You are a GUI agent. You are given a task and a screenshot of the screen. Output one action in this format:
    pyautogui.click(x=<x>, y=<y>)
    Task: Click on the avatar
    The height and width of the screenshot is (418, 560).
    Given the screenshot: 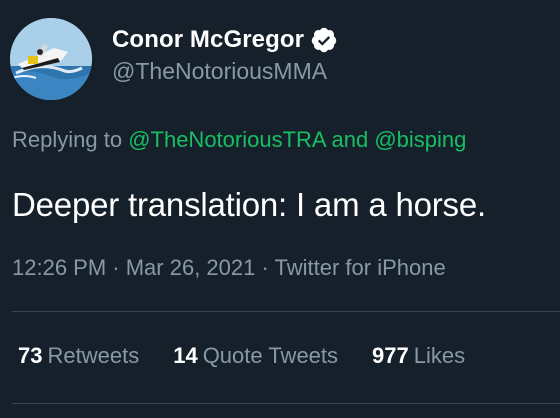 What is the action you would take?
    pyautogui.click(x=51, y=59)
    